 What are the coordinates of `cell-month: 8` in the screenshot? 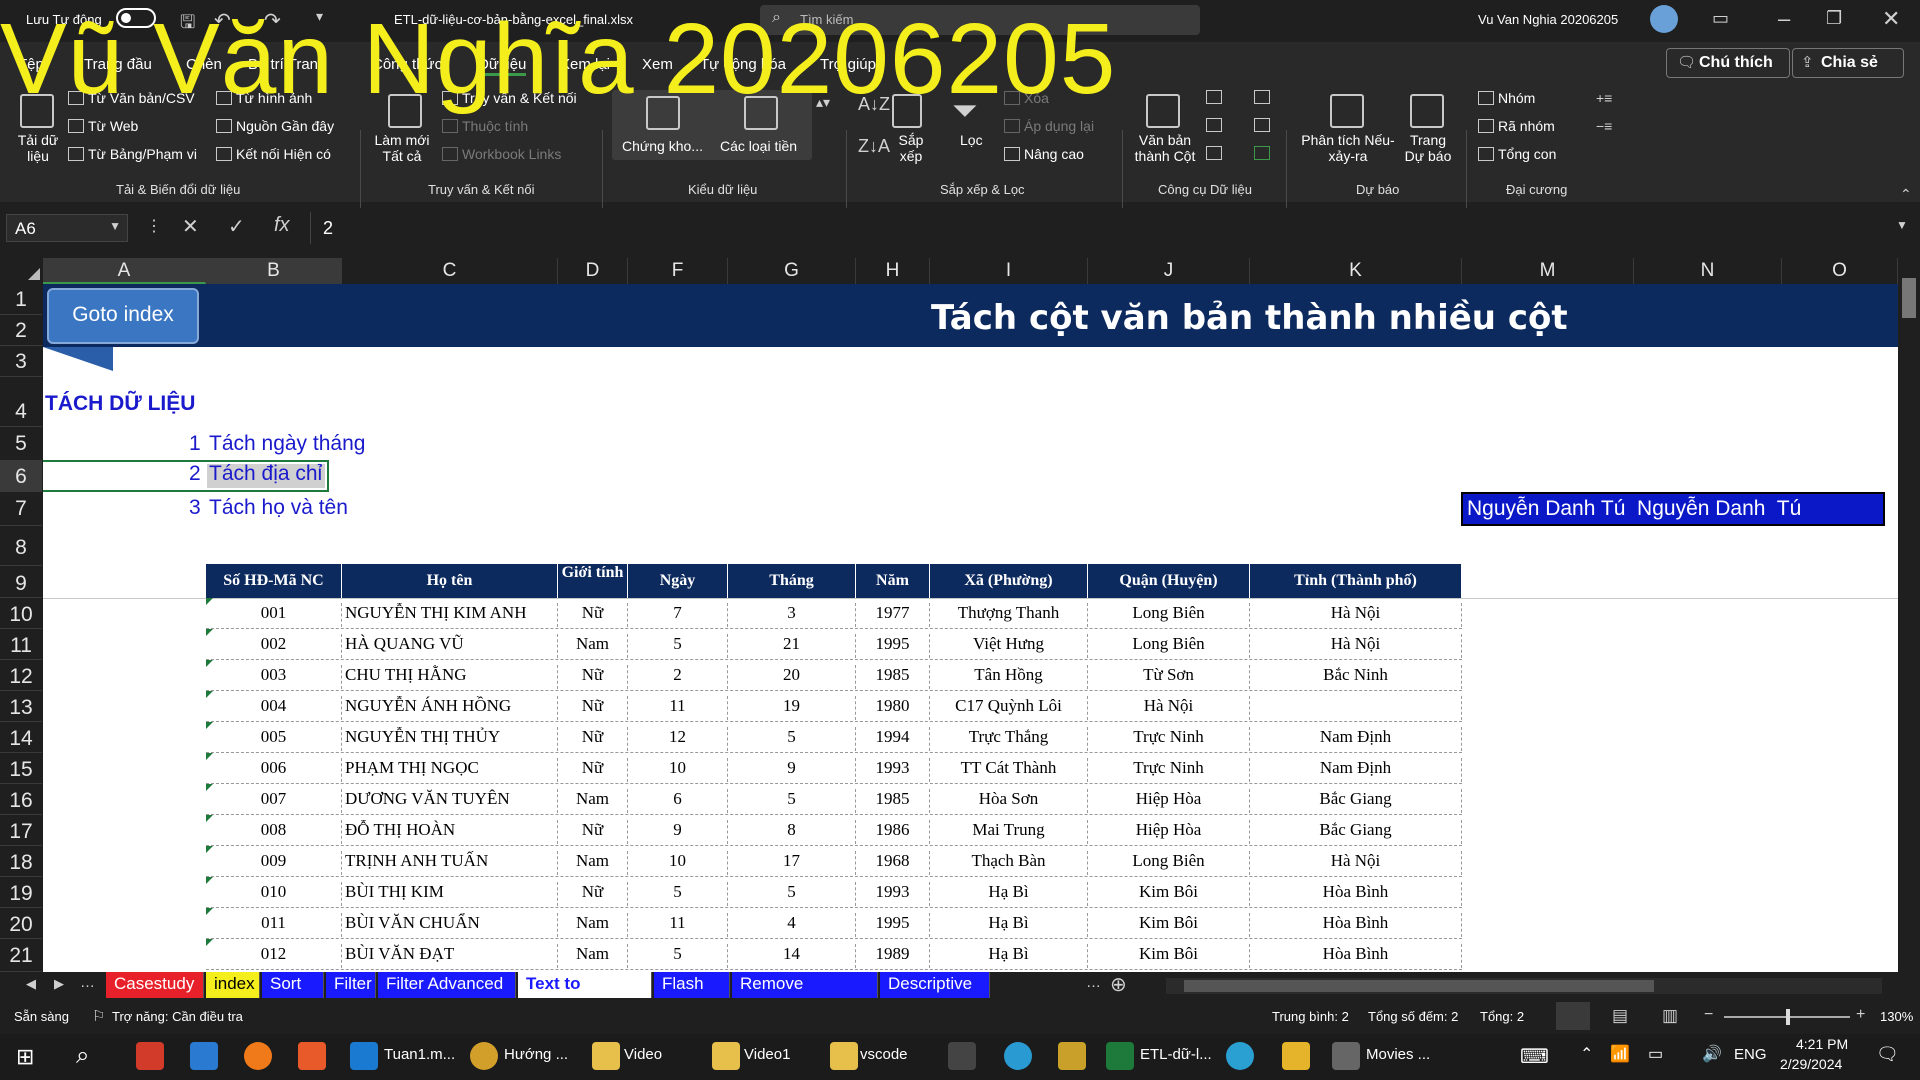 It's located at (792, 832).